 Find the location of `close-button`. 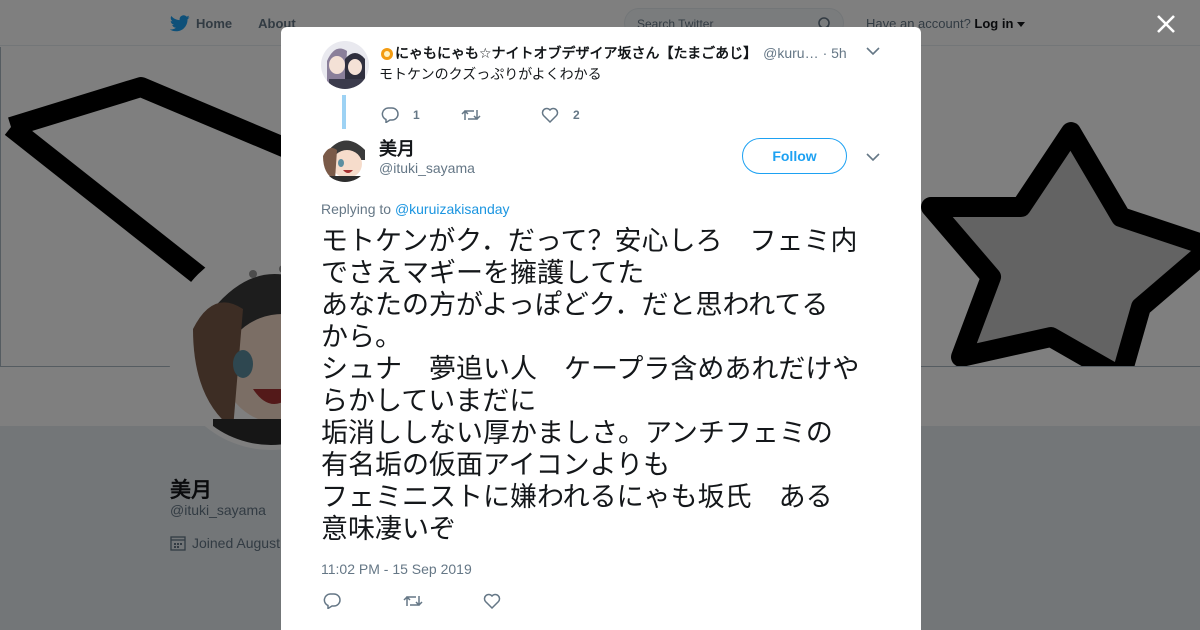

close-button is located at coordinates (1166, 24).